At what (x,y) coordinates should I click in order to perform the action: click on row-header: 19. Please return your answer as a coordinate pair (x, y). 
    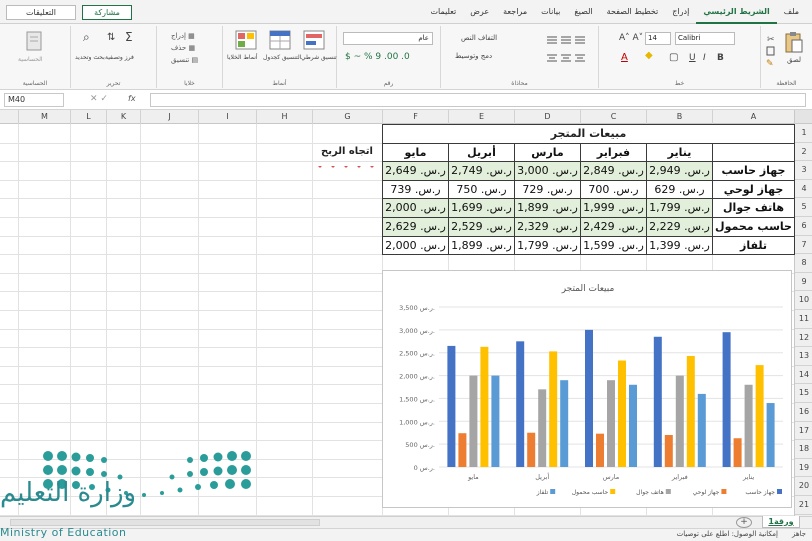
    Looking at the image, I should click on (803, 468).